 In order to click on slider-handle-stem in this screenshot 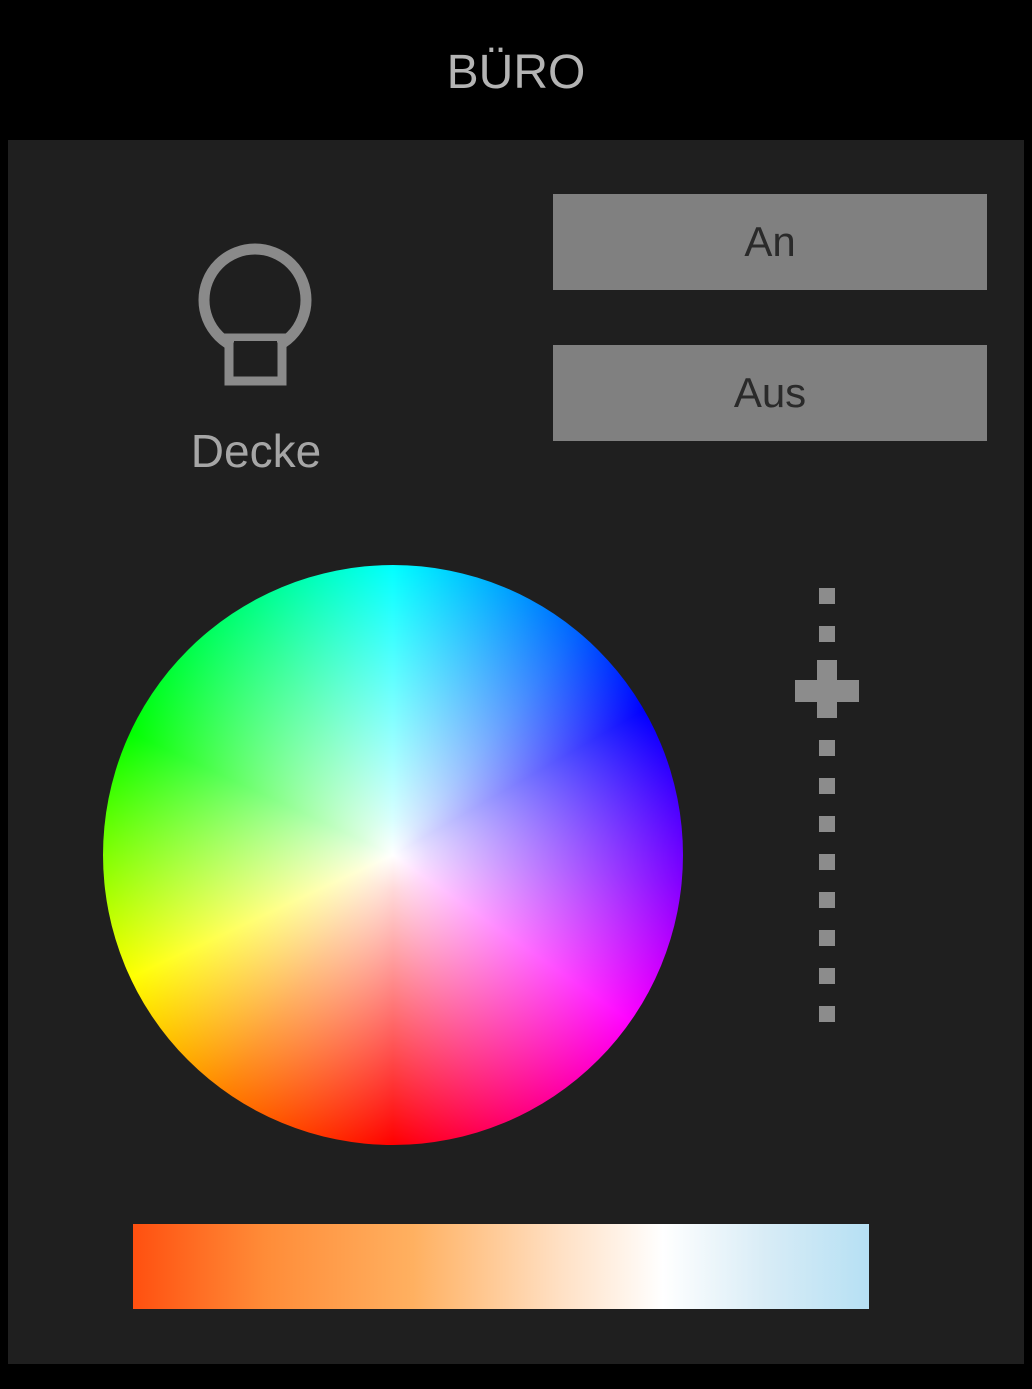, I will do `click(827, 689)`.